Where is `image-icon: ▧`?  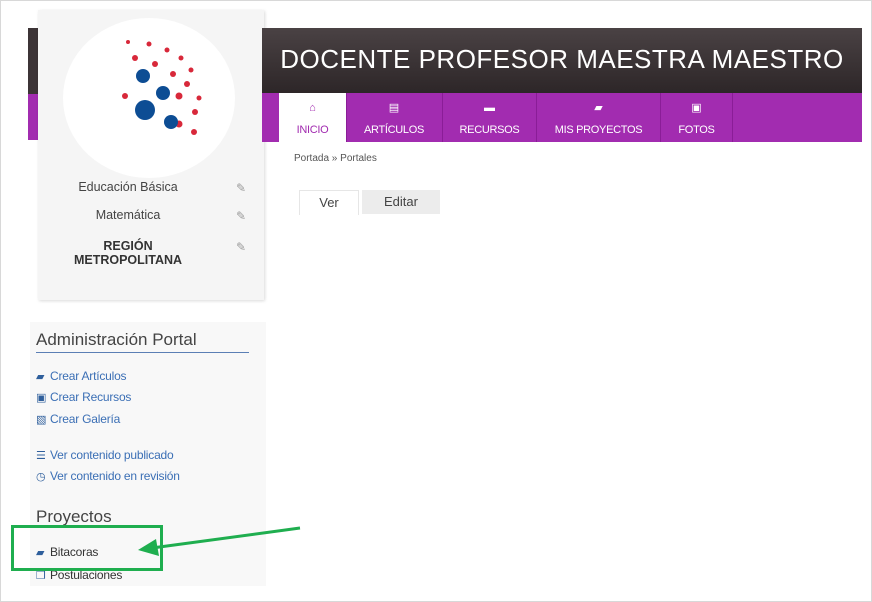
image-icon: ▧ is located at coordinates (41, 420).